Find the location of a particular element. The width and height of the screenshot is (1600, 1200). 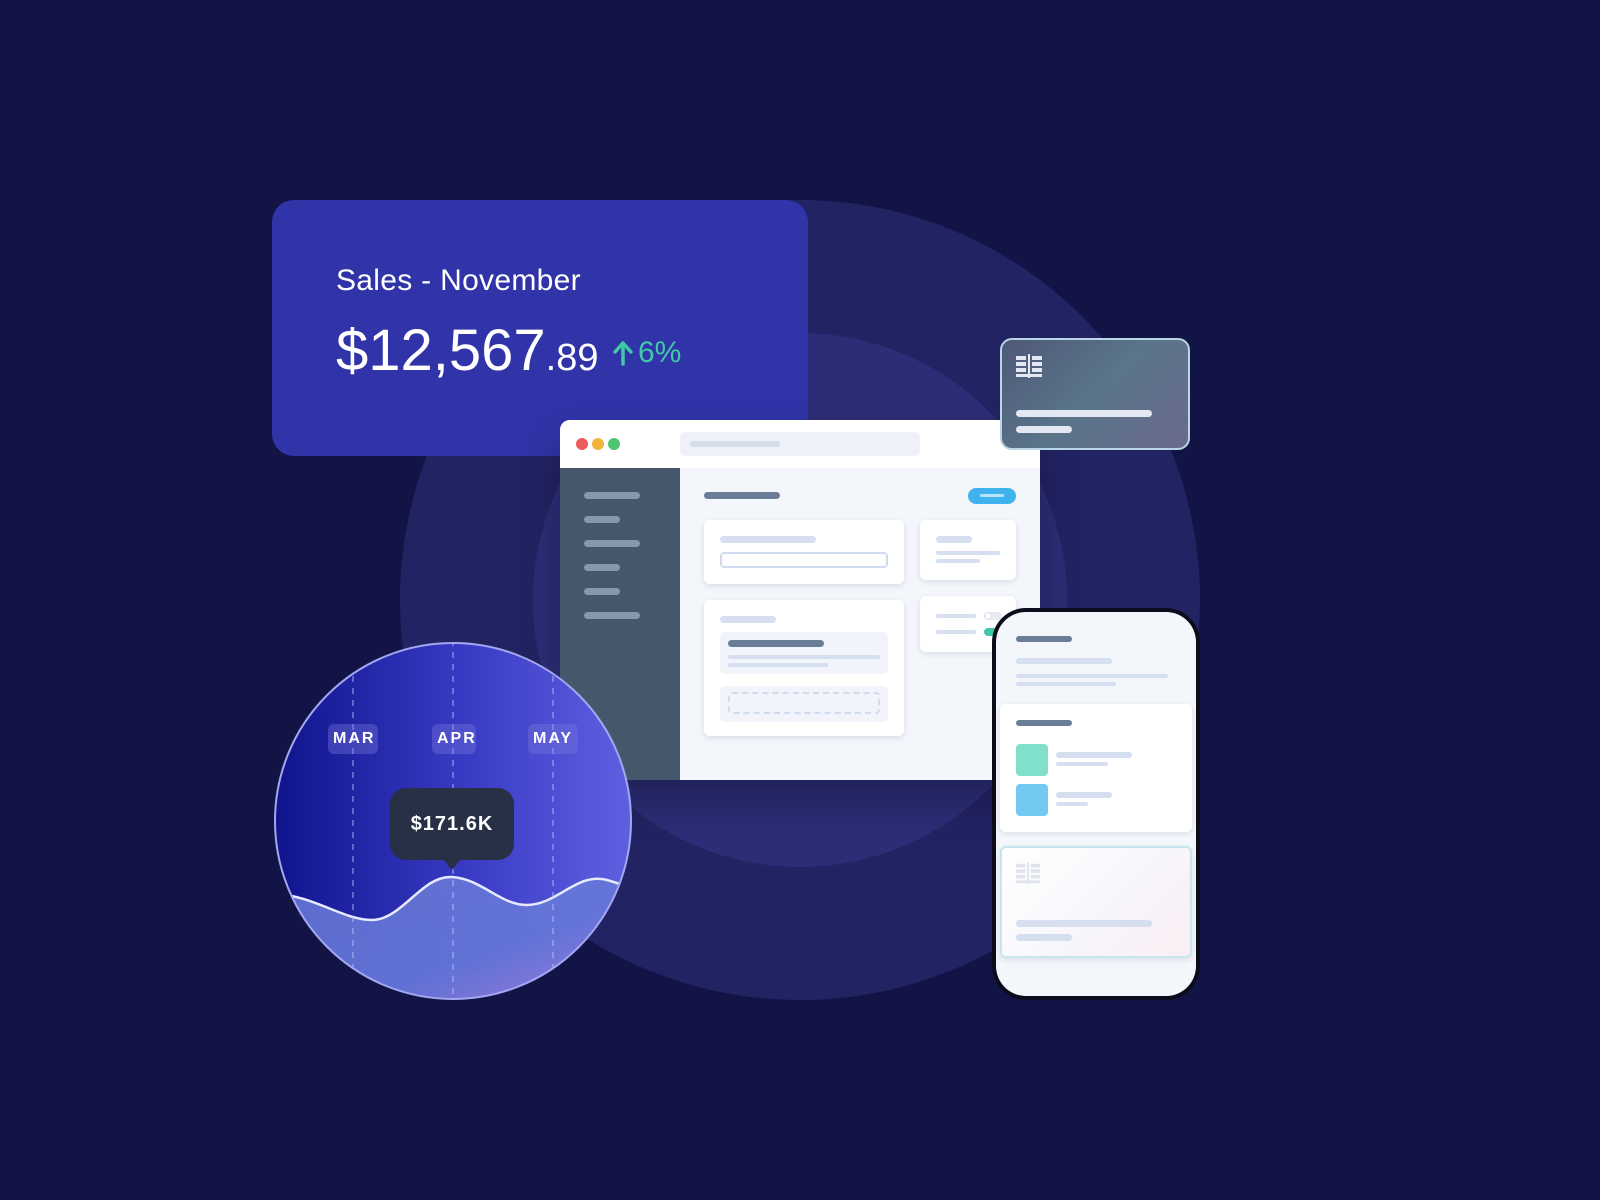

dropzone-outline is located at coordinates (804, 703).